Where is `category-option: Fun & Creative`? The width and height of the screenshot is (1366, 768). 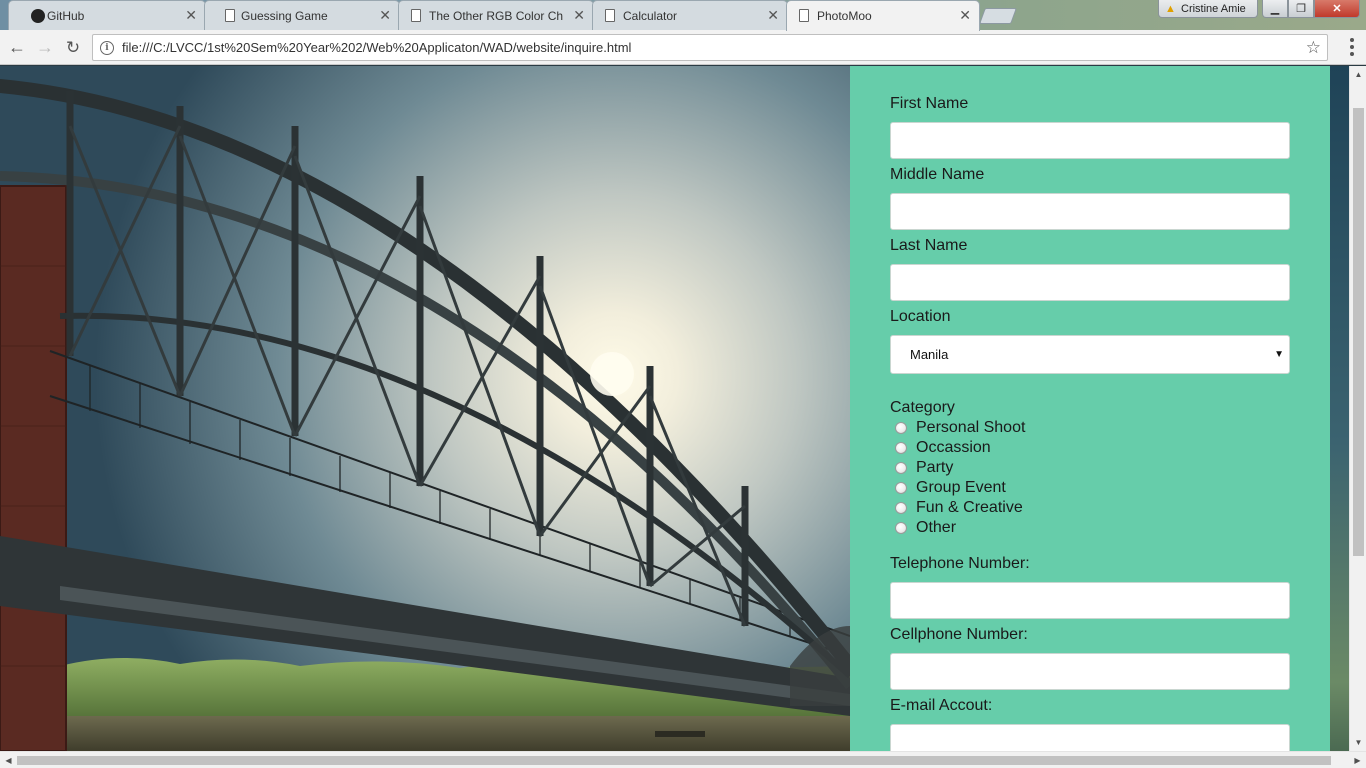
category-option: Fun & Creative is located at coordinates (957, 508).